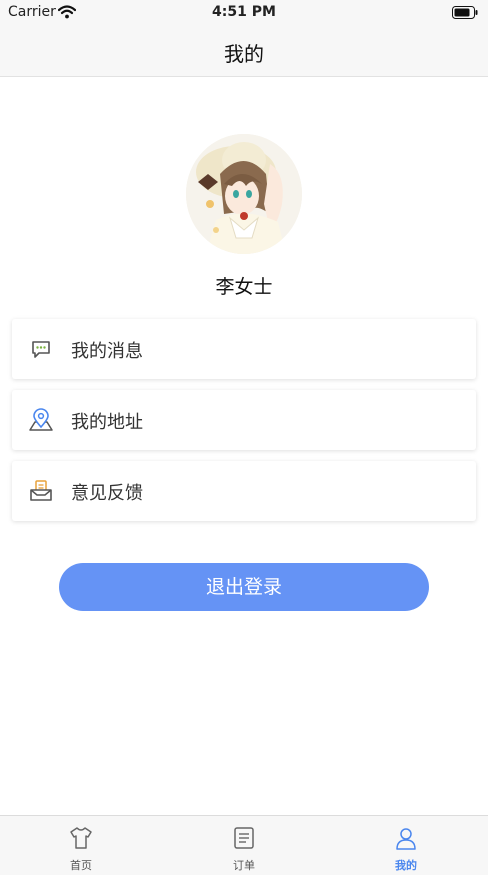  Describe the element at coordinates (81, 865) in the screenshot. I see `tab-label: 首页` at that location.